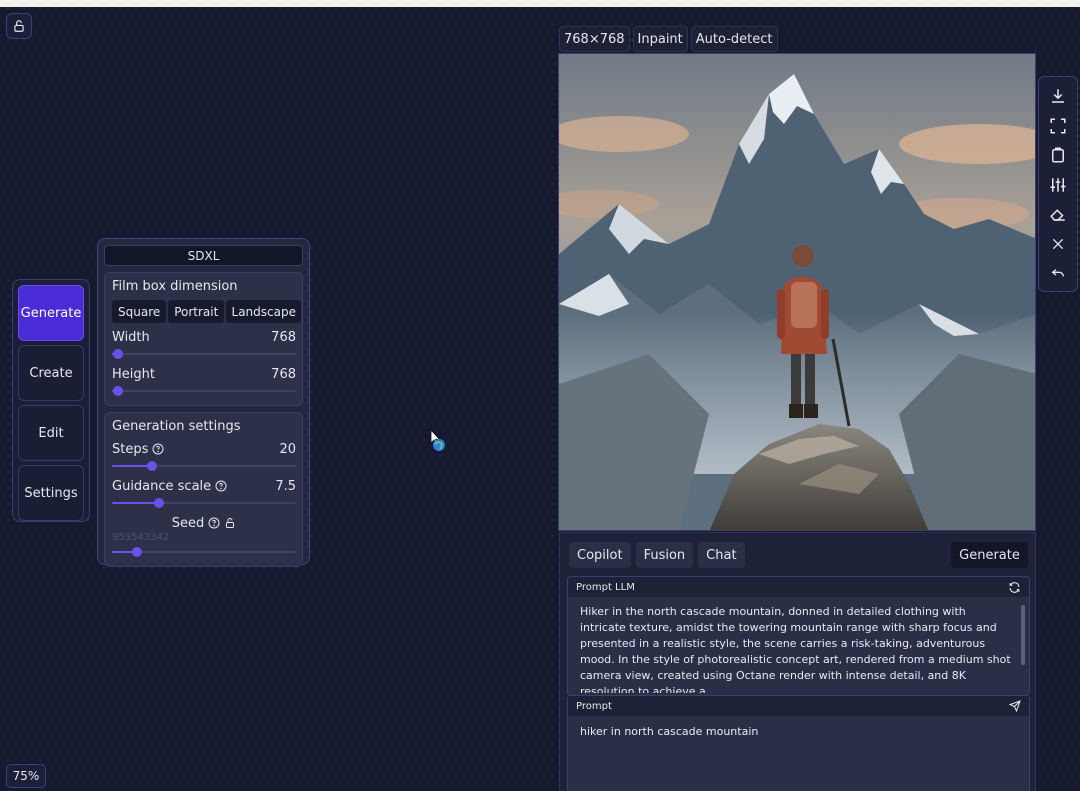 The width and height of the screenshot is (1080, 791). What do you see at coordinates (204, 354) in the screenshot?
I see `width-slider` at bounding box center [204, 354].